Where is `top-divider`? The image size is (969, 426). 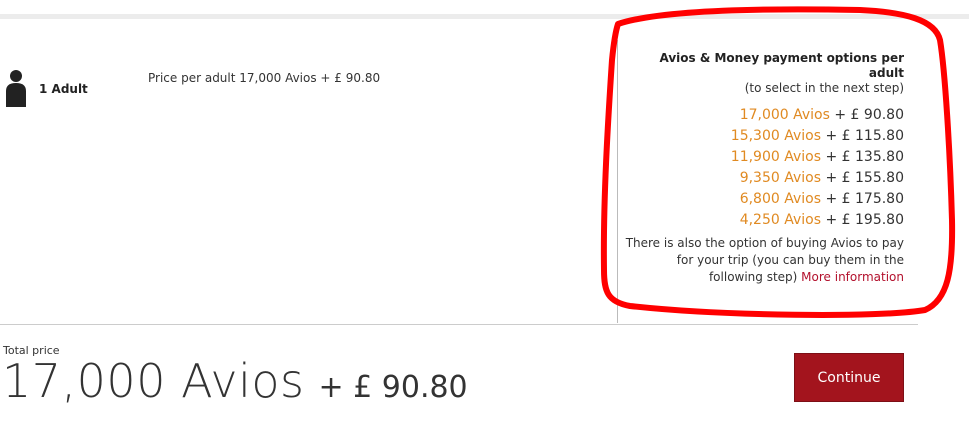 top-divider is located at coordinates (484, 16).